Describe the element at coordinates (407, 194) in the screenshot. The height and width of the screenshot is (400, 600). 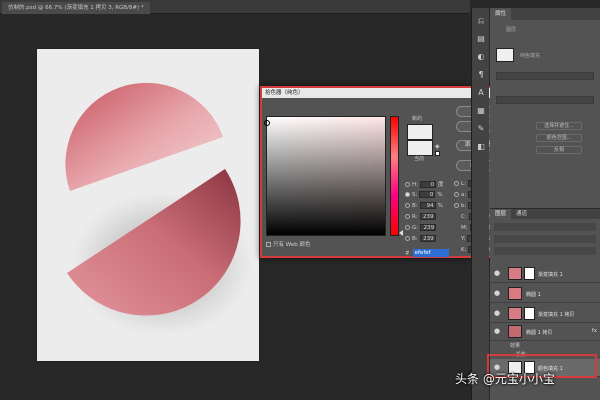
I see `s-radio` at that location.